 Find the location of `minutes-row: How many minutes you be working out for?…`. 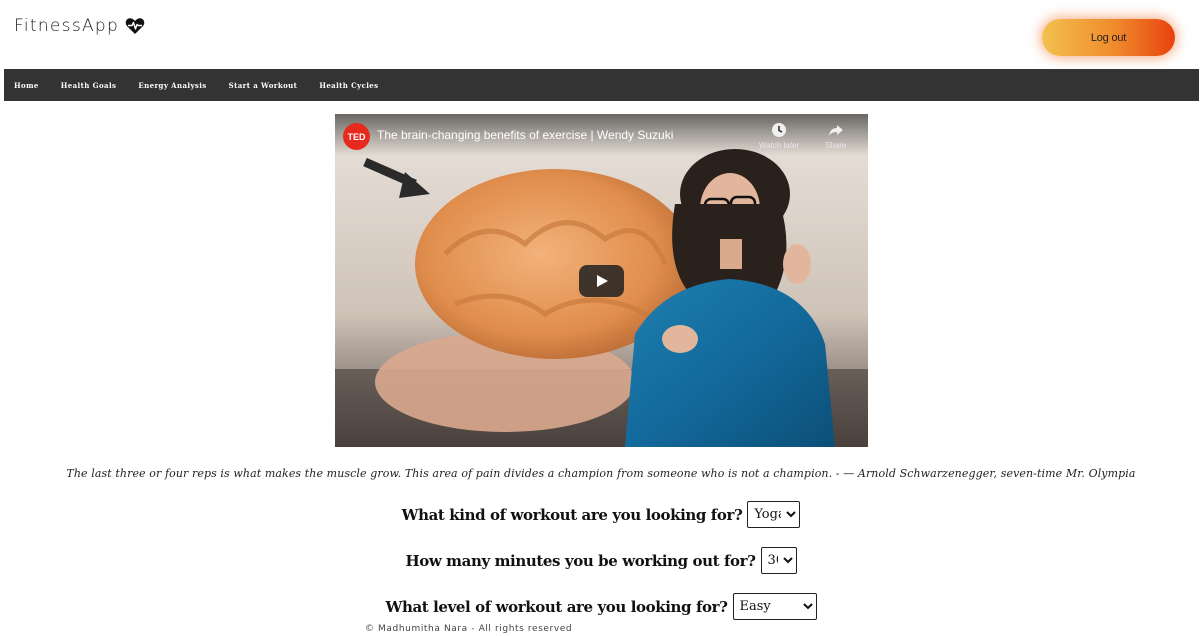

minutes-row: How many minutes you be working out for?… is located at coordinates (601, 560).